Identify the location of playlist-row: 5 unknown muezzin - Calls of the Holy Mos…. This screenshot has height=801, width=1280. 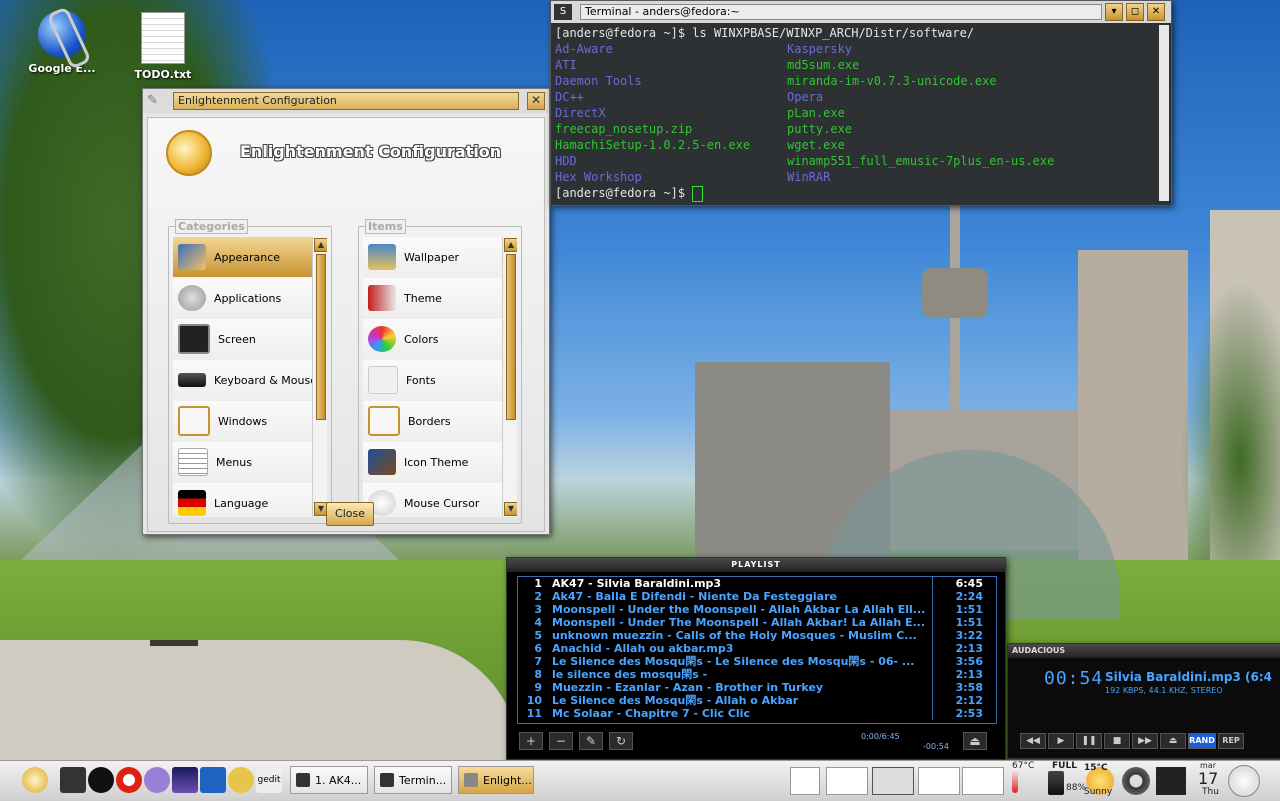
(757, 635).